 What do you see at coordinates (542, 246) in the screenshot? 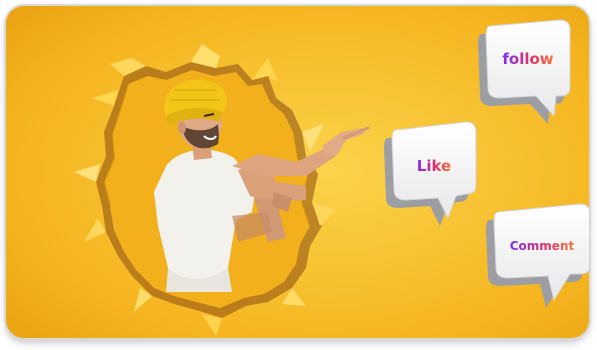
I see `comment-label: Comment` at bounding box center [542, 246].